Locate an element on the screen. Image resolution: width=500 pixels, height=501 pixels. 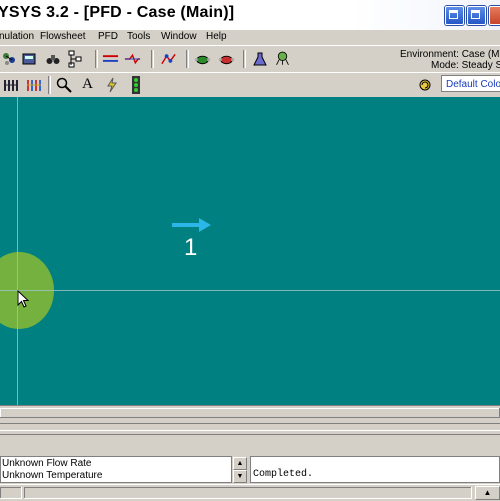
menu-help: Help is located at coordinates (216, 36).